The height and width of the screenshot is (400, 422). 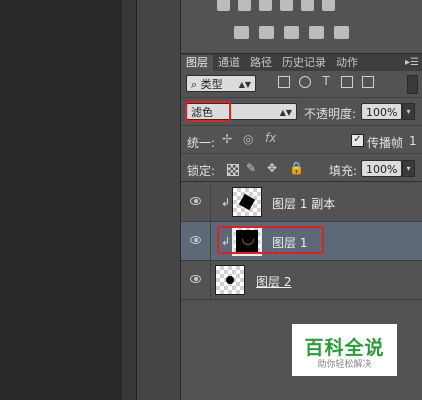 I want to click on search-icon: ⌕, so click(x=196, y=84).